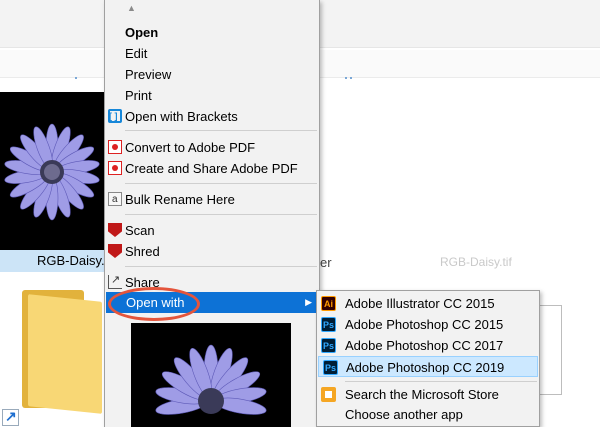 The height and width of the screenshot is (427, 600). I want to click on submenu-arrow-icon: ▶, so click(308, 302).